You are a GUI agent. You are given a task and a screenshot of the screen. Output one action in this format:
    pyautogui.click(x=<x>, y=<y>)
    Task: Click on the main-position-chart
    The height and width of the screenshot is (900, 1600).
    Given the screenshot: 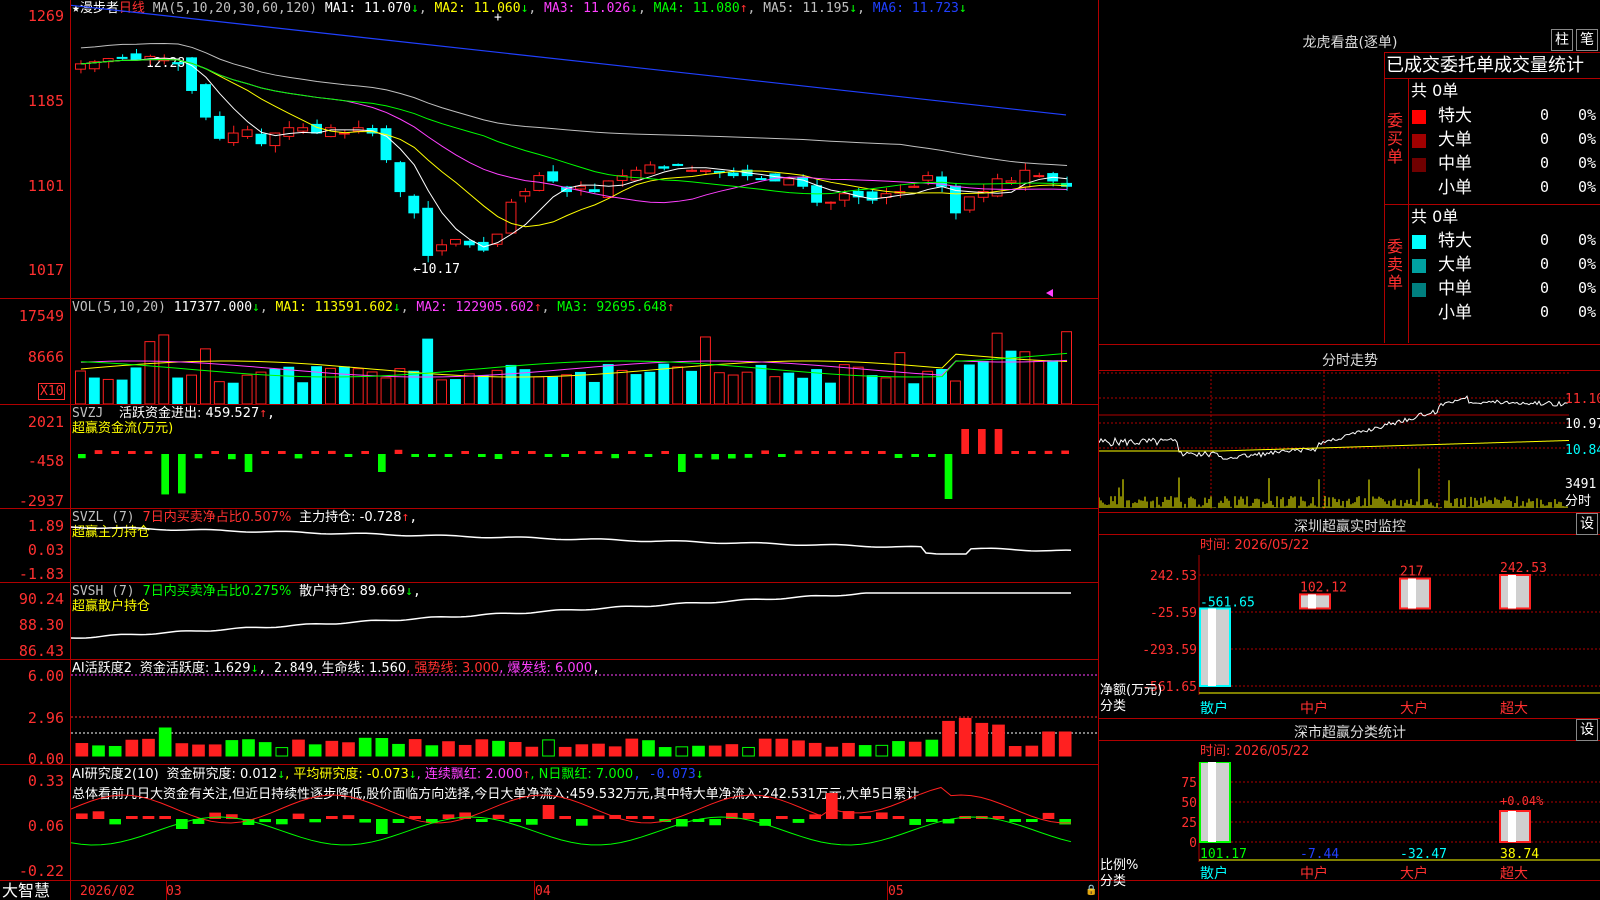 What is the action you would take?
    pyautogui.click(x=571, y=540)
    